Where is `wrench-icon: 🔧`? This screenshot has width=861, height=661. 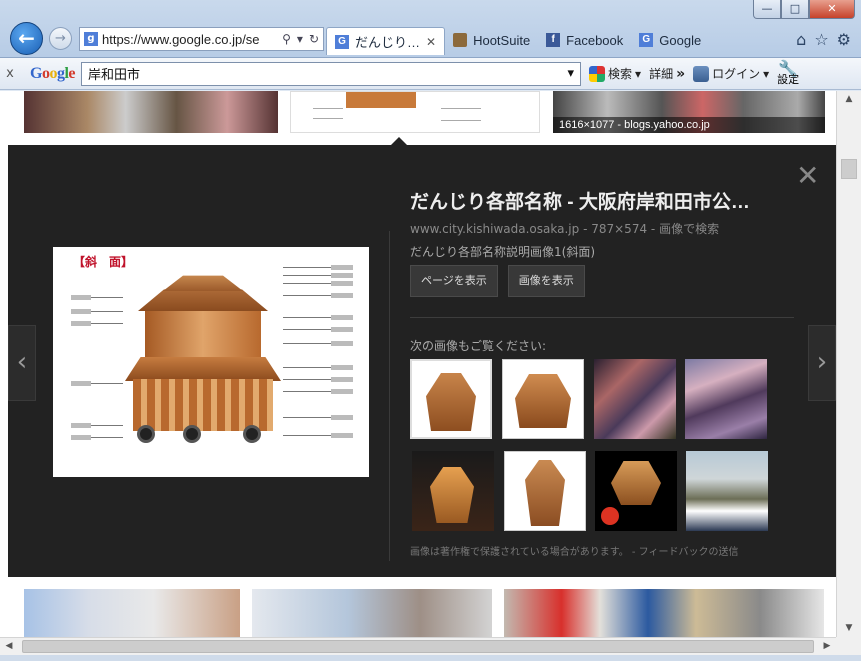
wrench-icon: 🔧 is located at coordinates (788, 68).